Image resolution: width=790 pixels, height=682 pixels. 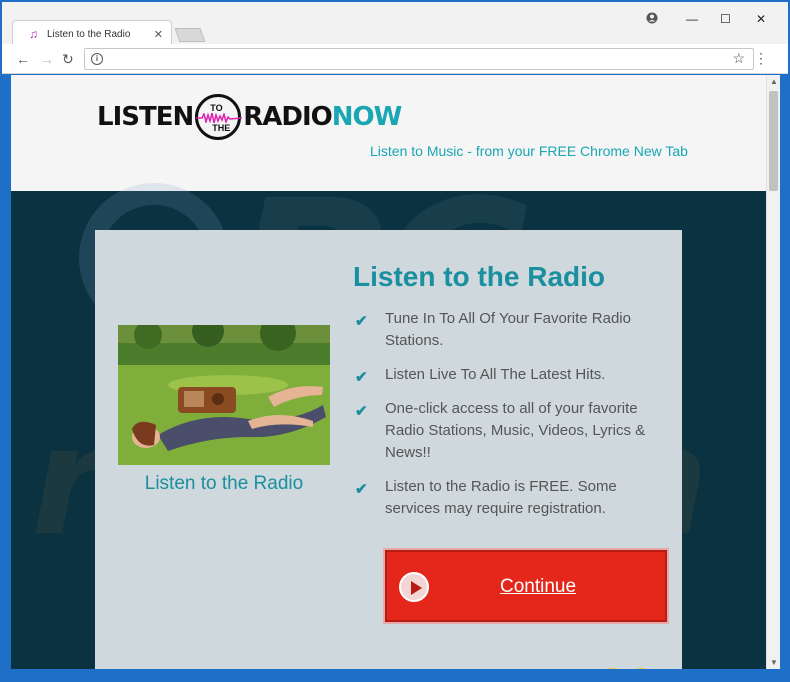 I want to click on info-icon: i, so click(x=97, y=59).